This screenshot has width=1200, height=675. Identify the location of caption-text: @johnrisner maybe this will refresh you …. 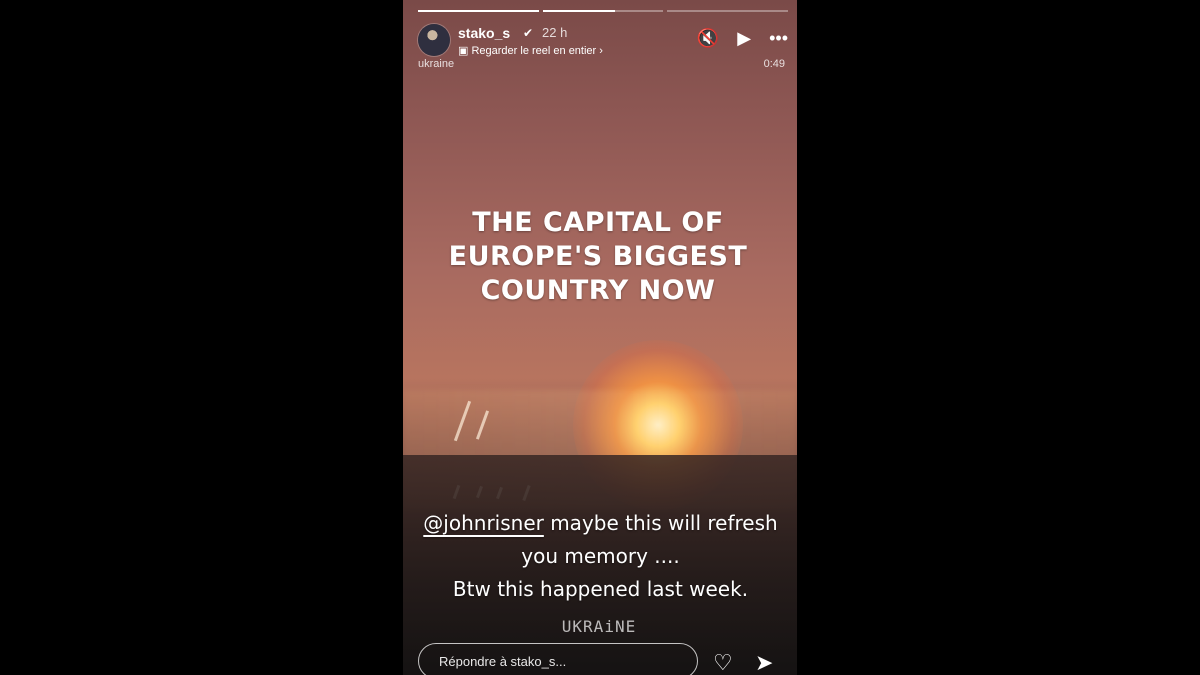
(600, 556).